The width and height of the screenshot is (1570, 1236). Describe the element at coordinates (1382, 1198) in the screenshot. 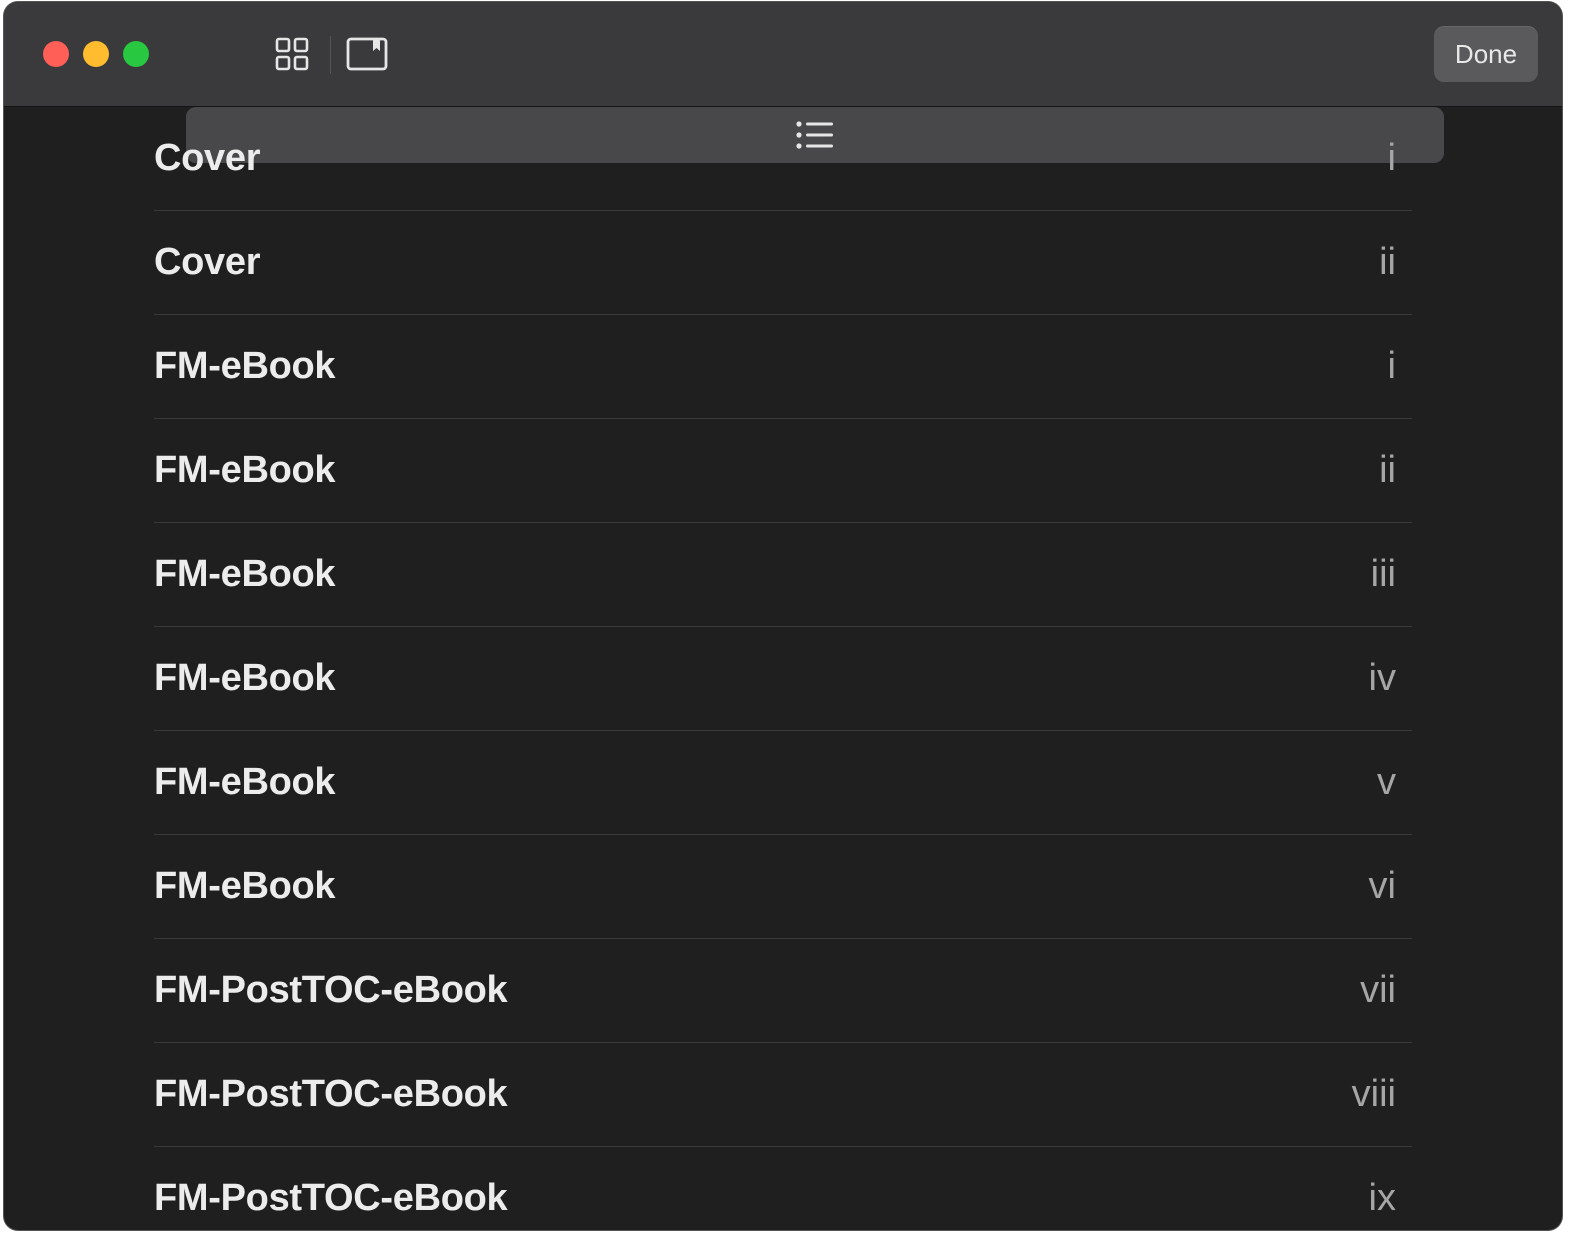

I see `toc-row-page-number: ix` at that location.